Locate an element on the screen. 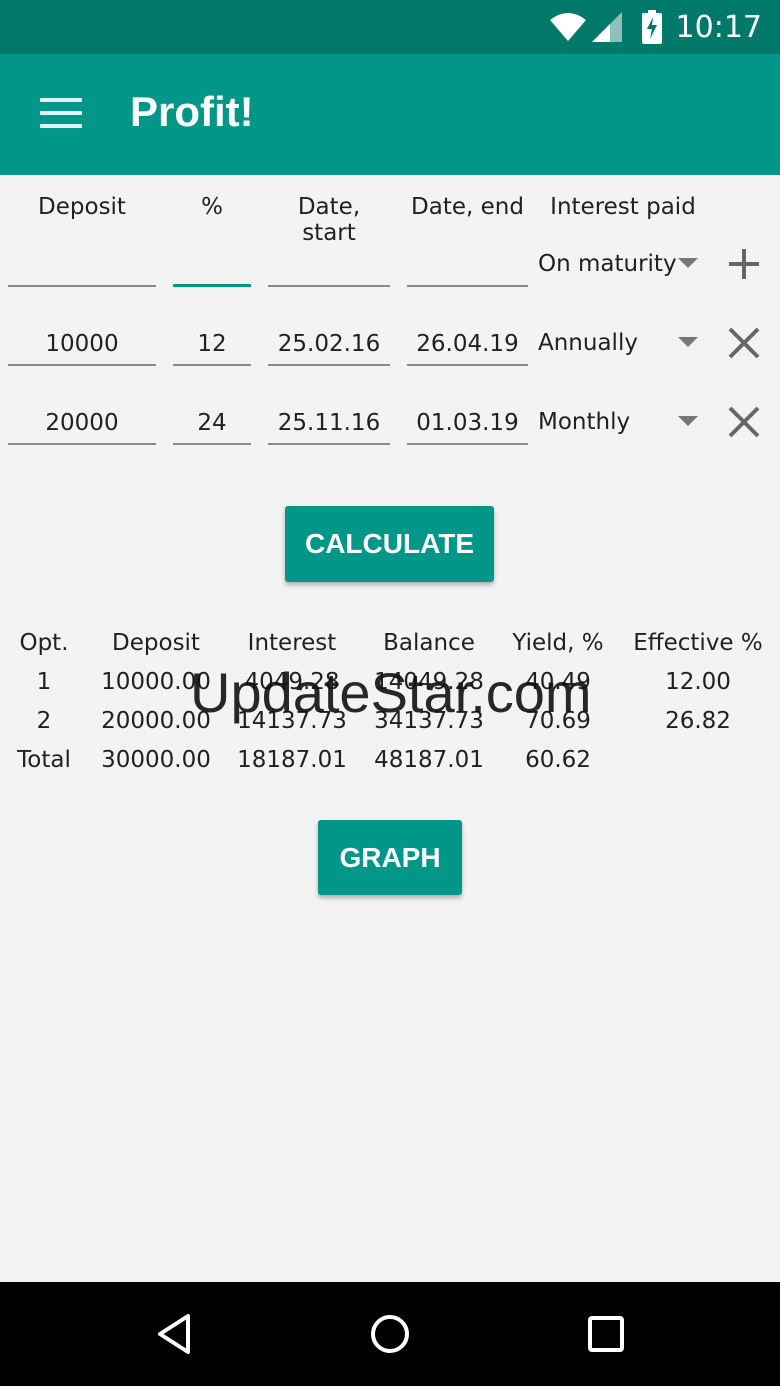  results-cell: 26.82 is located at coordinates (698, 721).